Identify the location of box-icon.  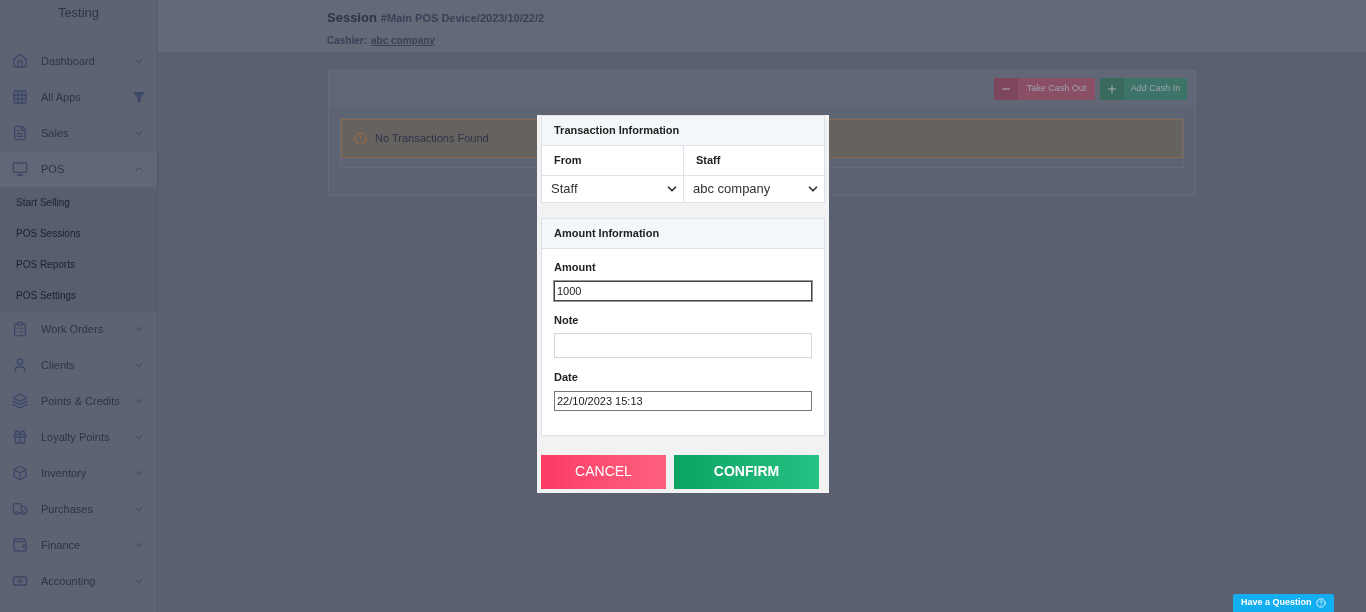
(20, 473).